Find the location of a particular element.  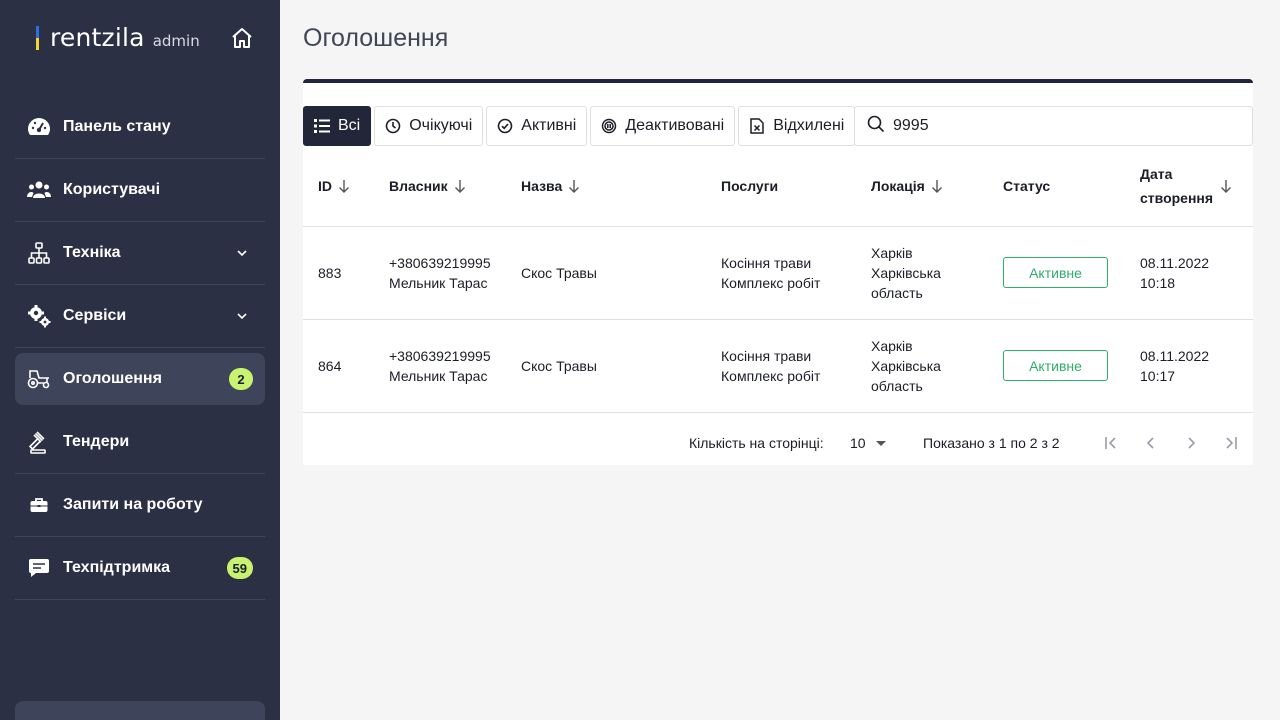

tab-label: Всі is located at coordinates (349, 125).